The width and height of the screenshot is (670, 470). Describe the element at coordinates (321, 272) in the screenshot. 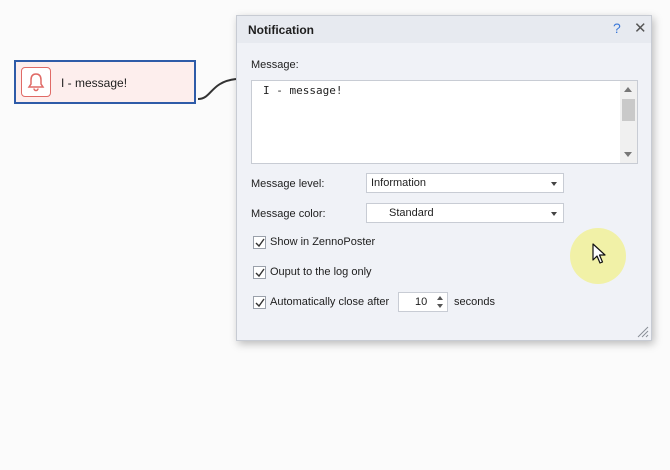

I see `log-only-label: Ouput to the log only` at that location.